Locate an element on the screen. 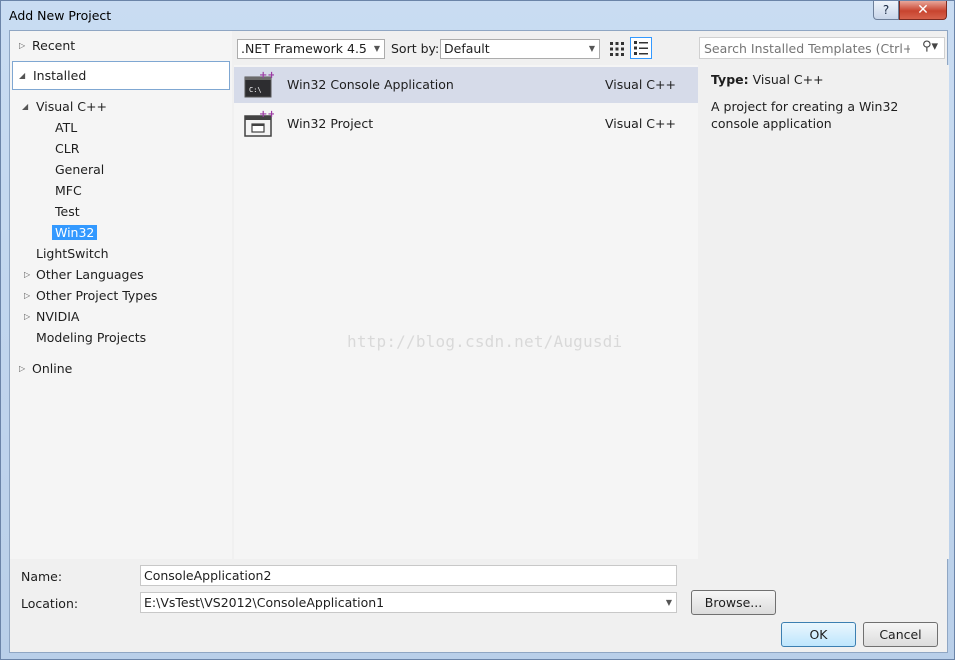 The height and width of the screenshot is (660, 955). tree-item-label: Visual C++ is located at coordinates (71, 106).